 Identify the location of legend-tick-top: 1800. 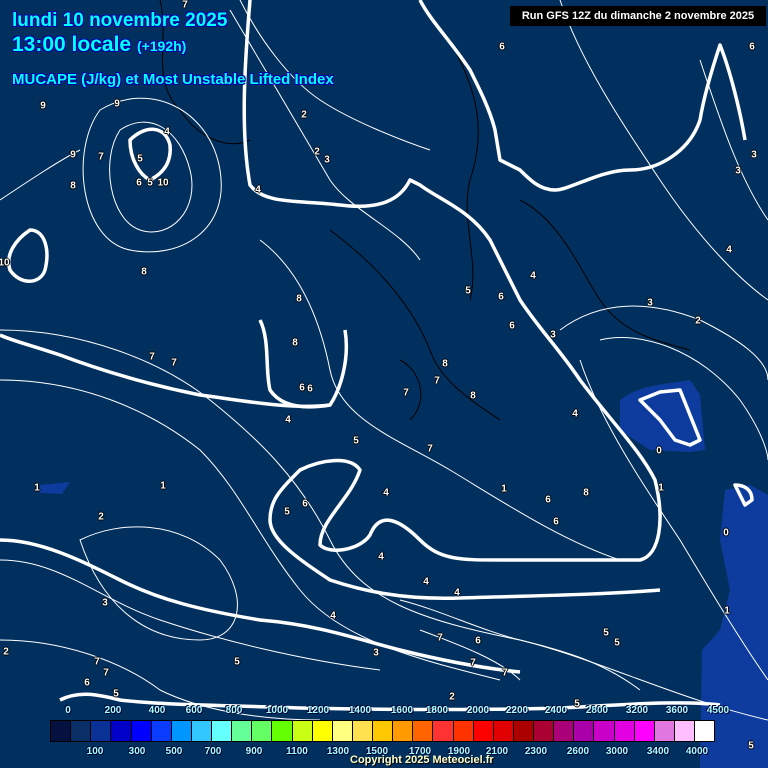
(437, 710).